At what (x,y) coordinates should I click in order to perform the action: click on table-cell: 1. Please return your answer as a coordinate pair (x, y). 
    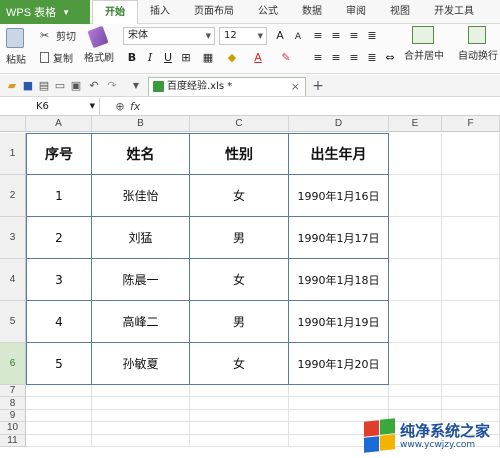
    Looking at the image, I should click on (59, 196).